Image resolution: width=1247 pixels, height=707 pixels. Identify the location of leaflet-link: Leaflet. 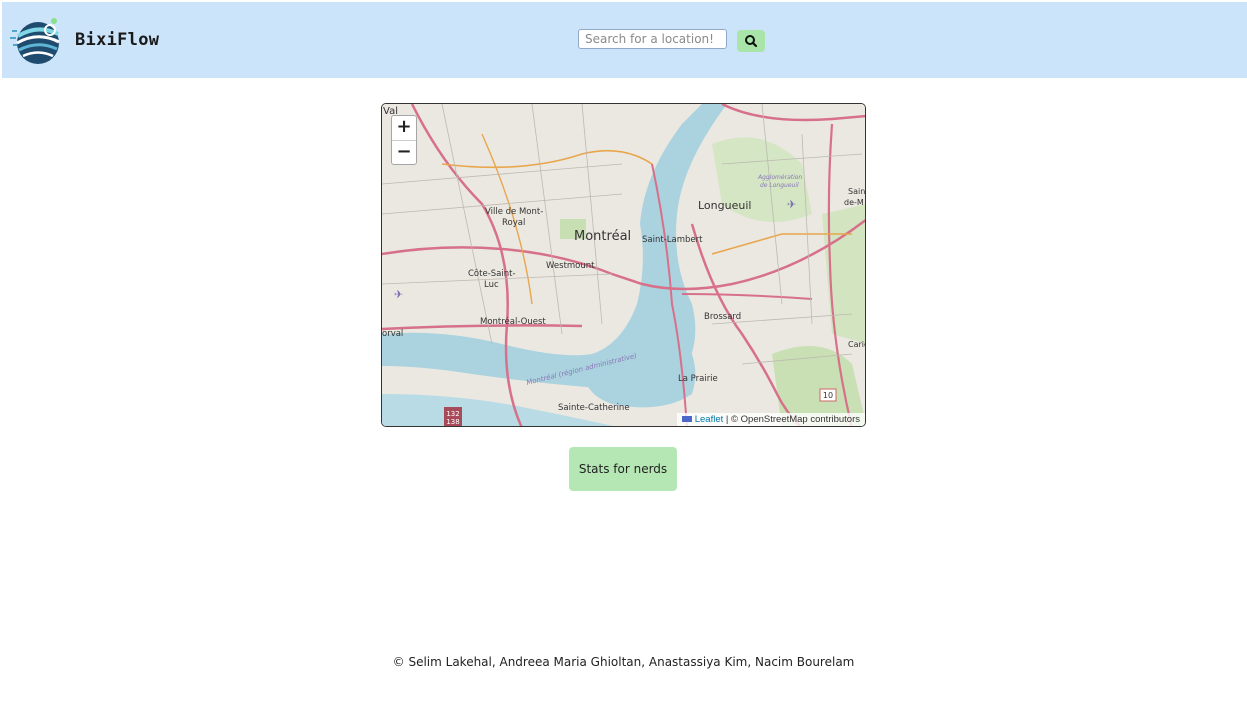
(709, 419).